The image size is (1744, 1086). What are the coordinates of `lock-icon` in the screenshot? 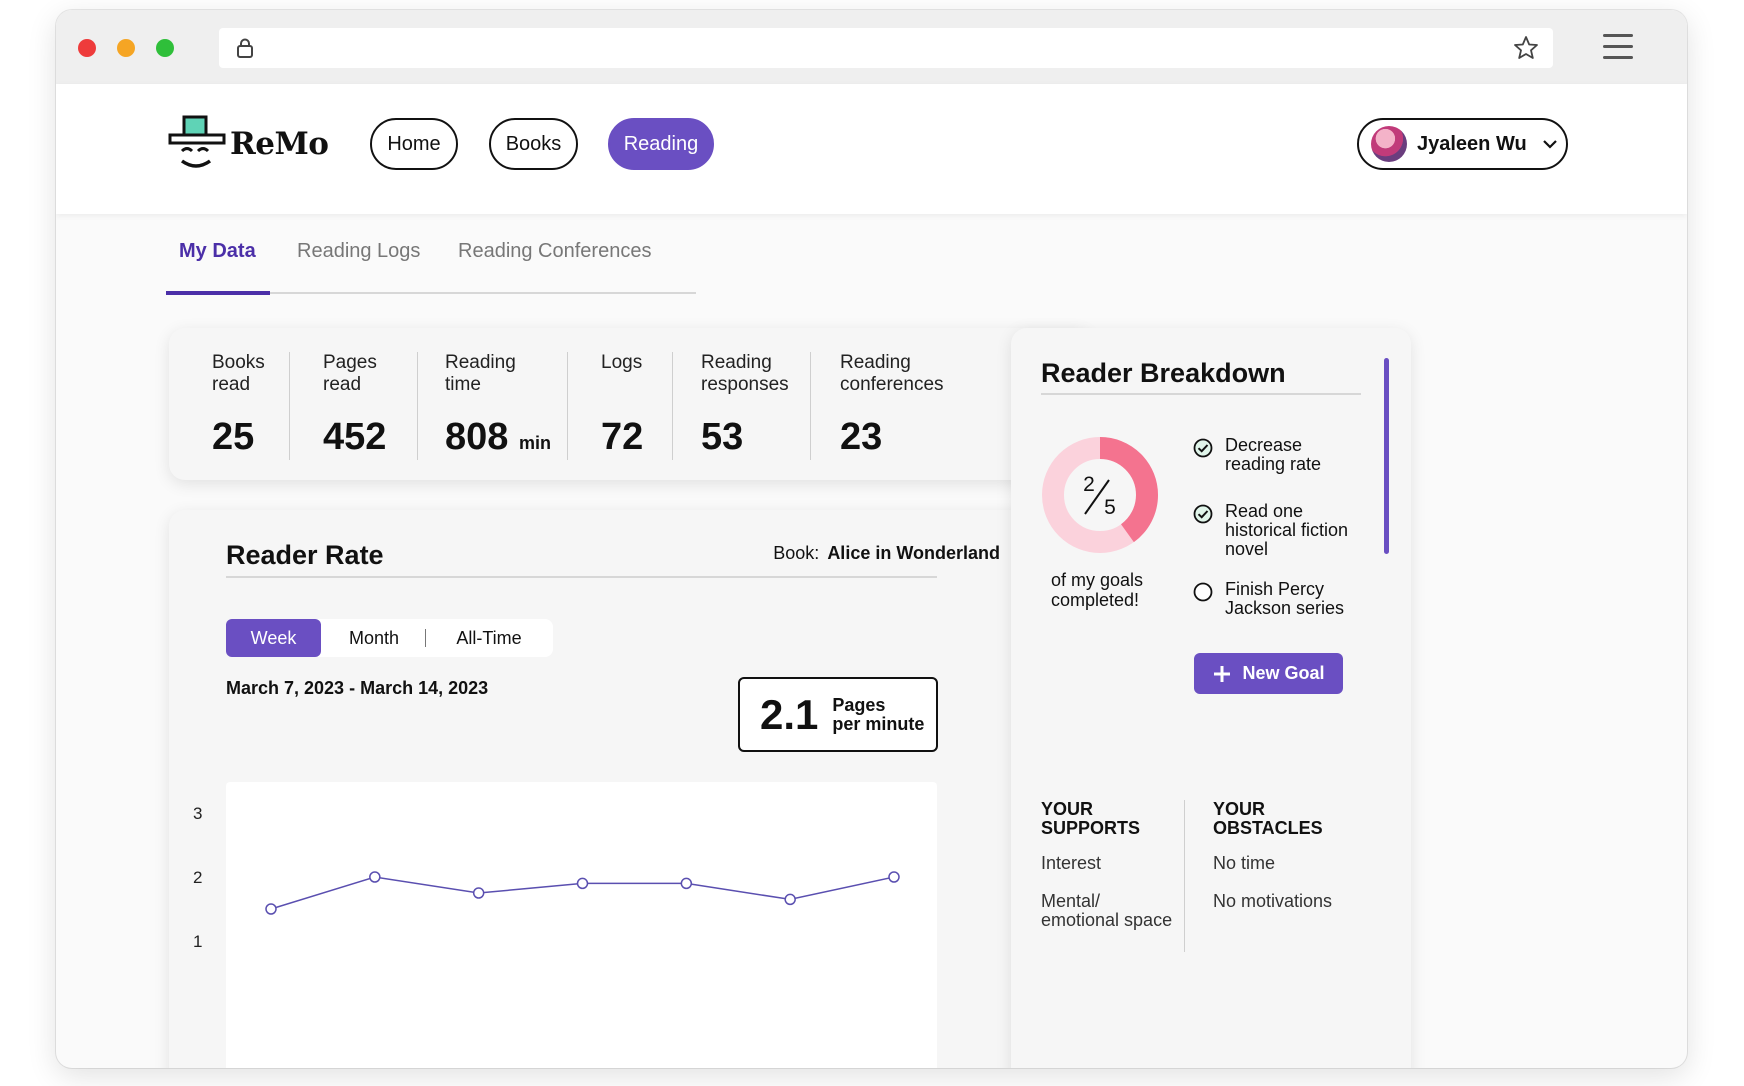 It's located at (245, 48).